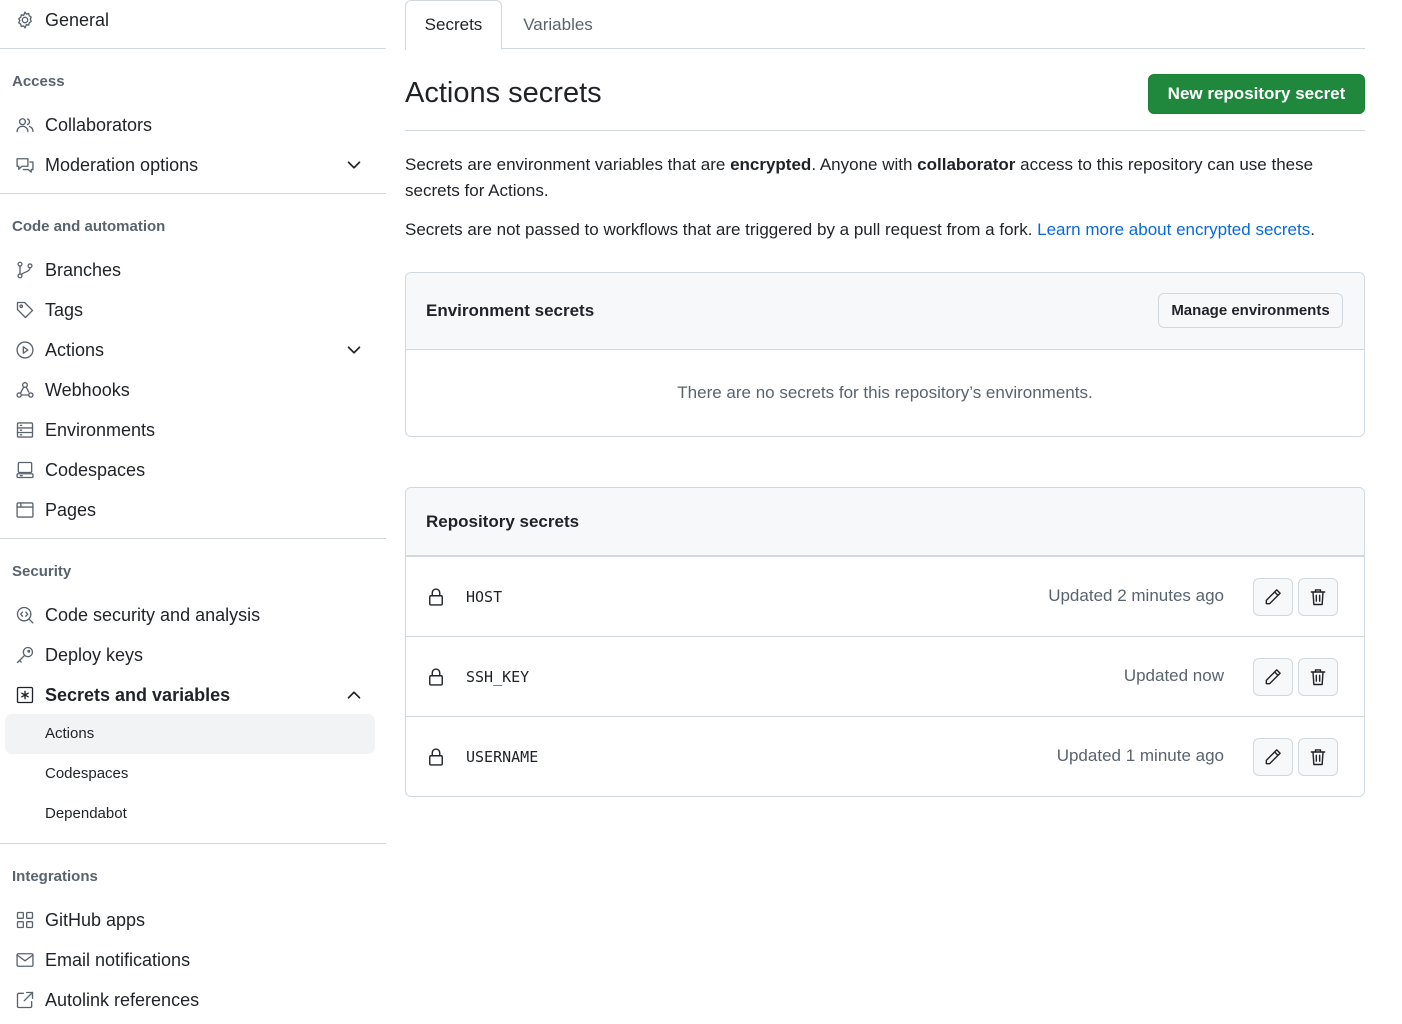 Image resolution: width=1402 pixels, height=1024 pixels. What do you see at coordinates (25, 1000) in the screenshot?
I see `link-external-icon` at bounding box center [25, 1000].